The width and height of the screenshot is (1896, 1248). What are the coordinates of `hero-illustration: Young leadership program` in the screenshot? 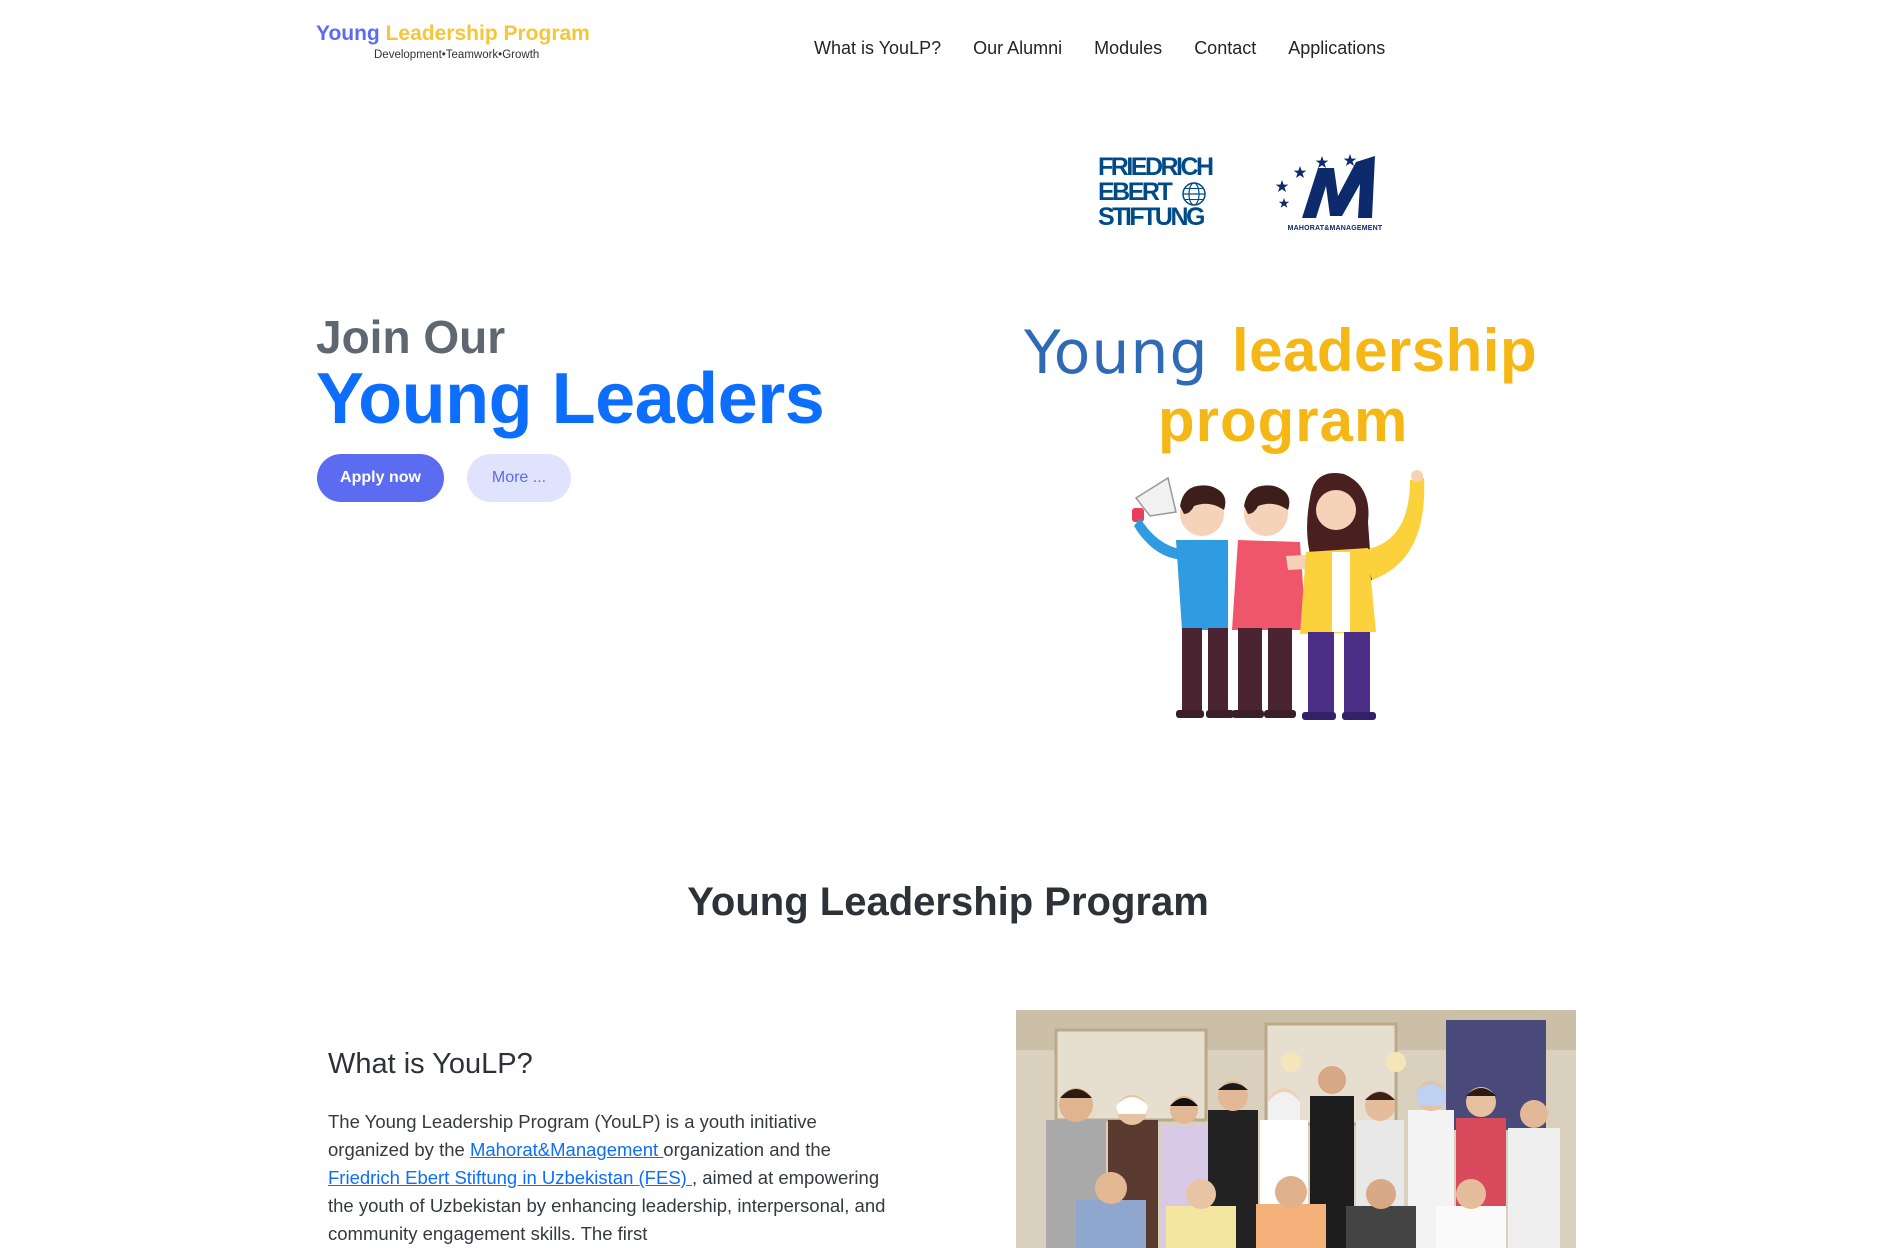 It's located at (1290, 520).